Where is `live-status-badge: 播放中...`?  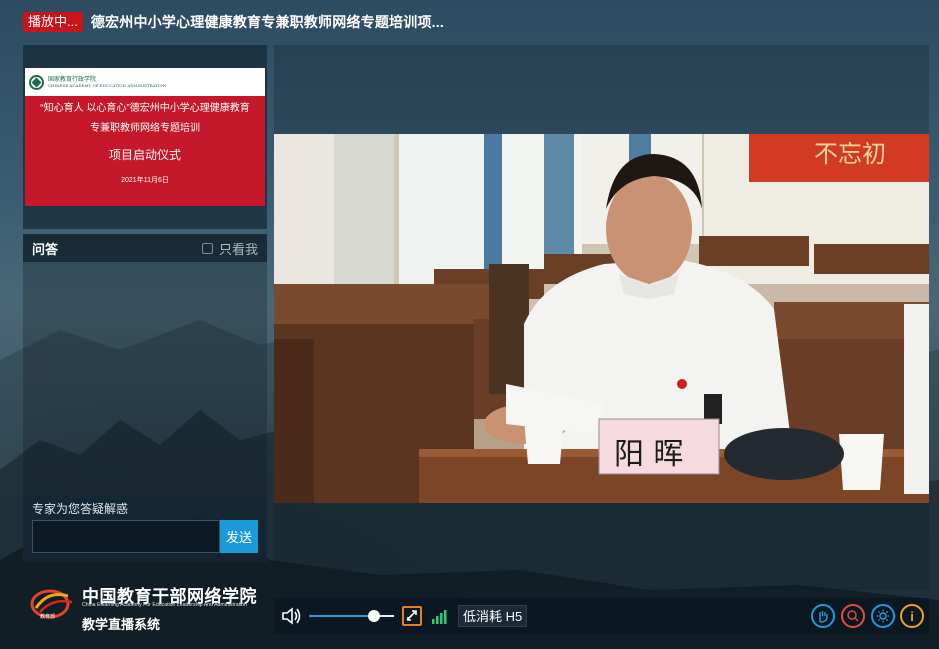 live-status-badge: 播放中... is located at coordinates (53, 22).